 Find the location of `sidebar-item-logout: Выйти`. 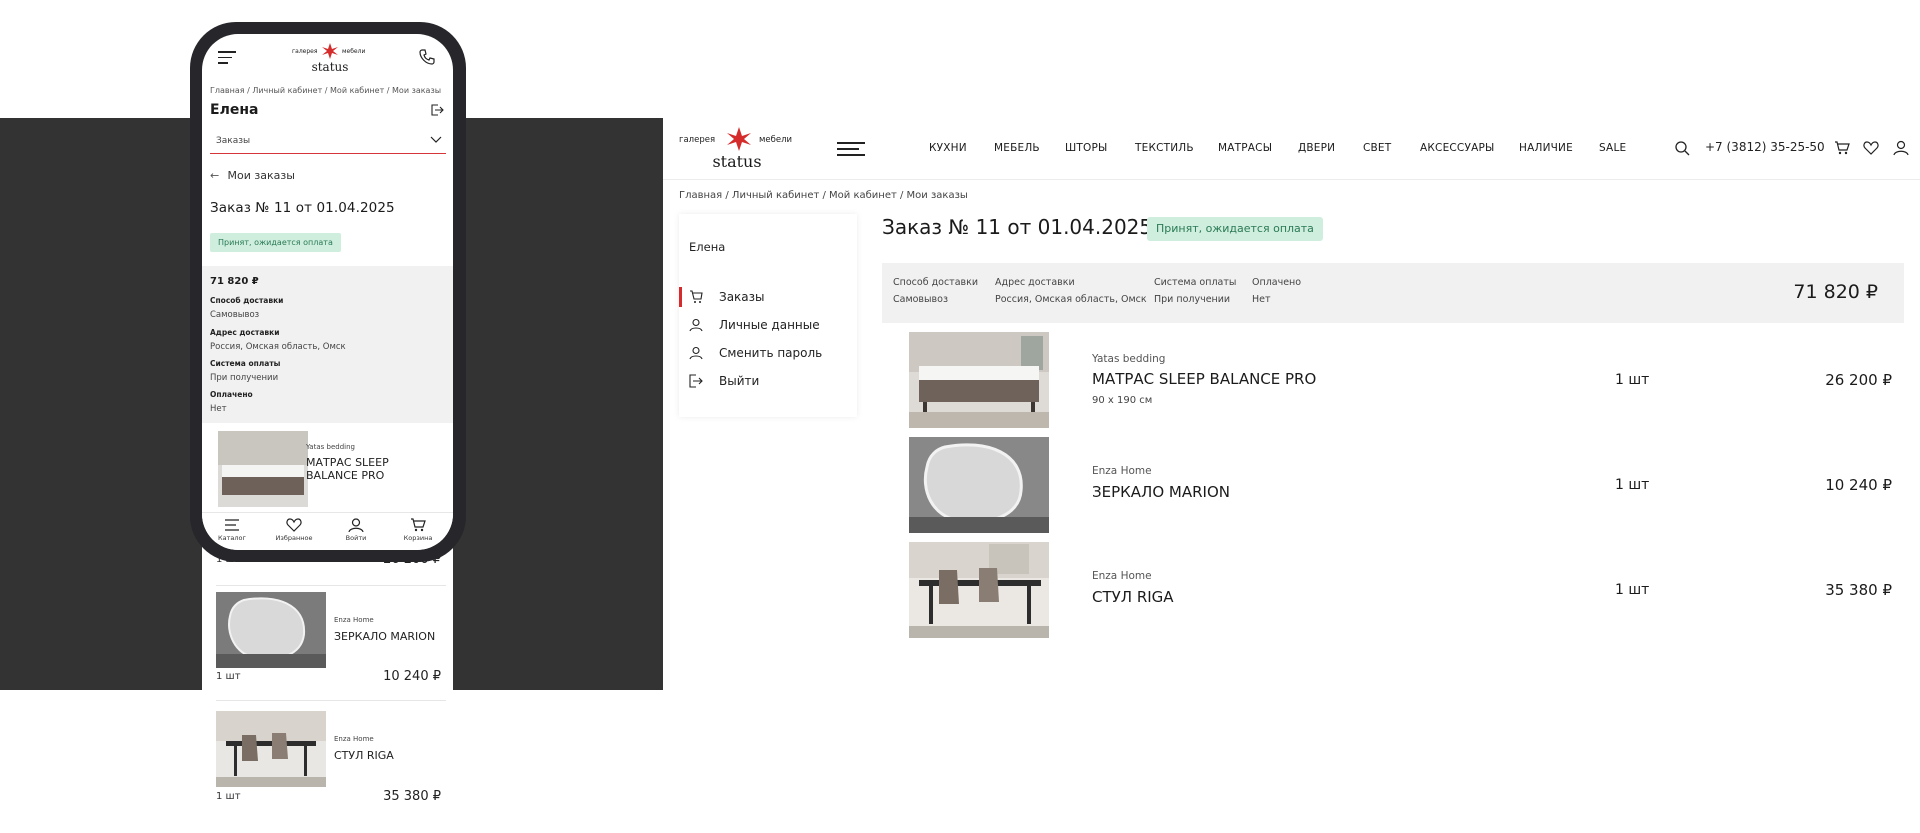

sidebar-item-logout: Выйти is located at coordinates (768, 381).